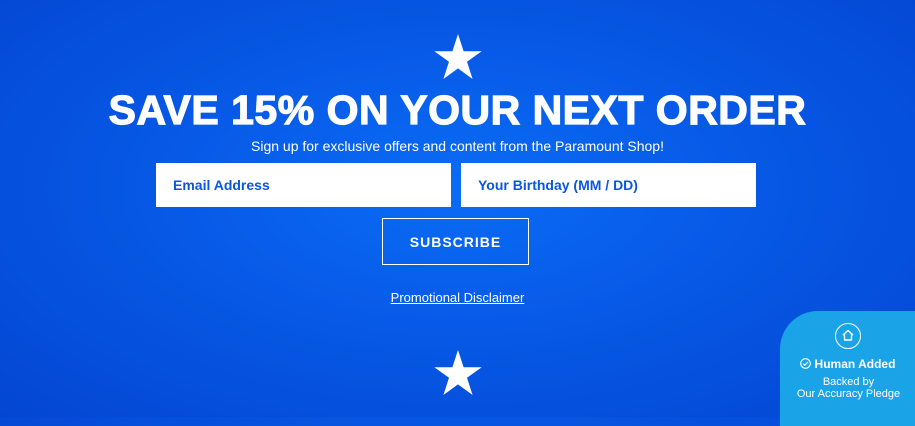  Describe the element at coordinates (848, 336) in the screenshot. I see `home-icon` at that location.